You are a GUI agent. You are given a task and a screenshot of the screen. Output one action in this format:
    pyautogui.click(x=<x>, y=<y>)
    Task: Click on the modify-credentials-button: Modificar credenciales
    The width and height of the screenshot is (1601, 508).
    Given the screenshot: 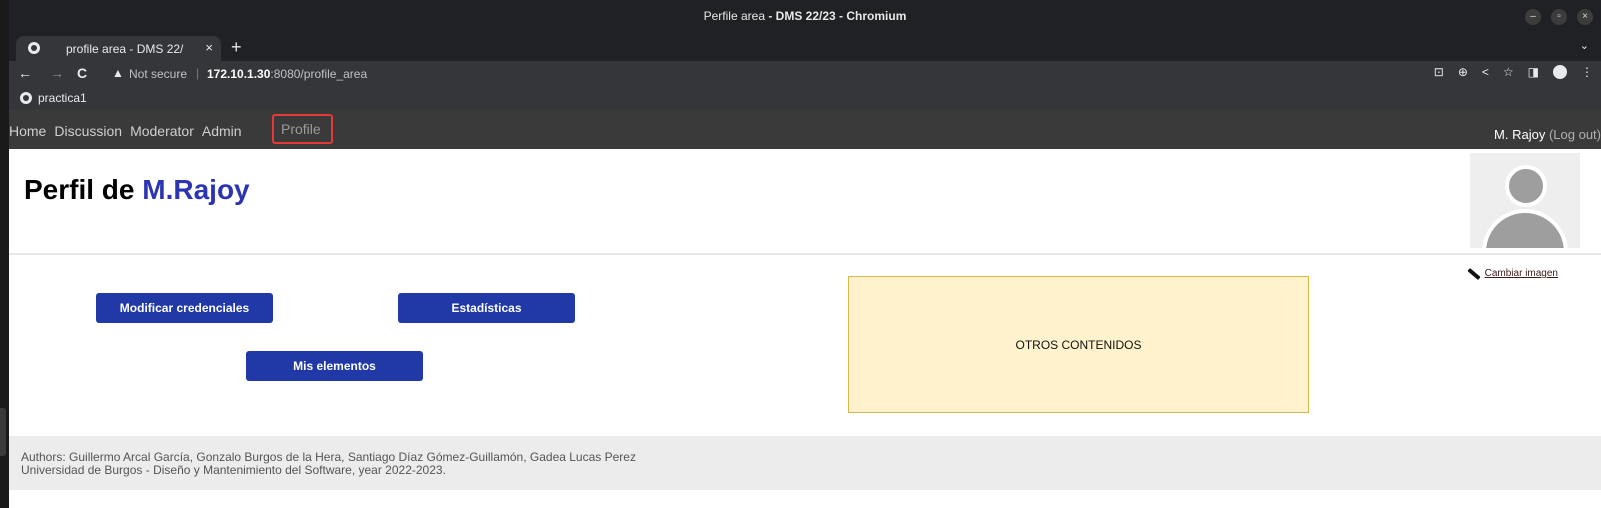 What is the action you would take?
    pyautogui.click(x=184, y=308)
    